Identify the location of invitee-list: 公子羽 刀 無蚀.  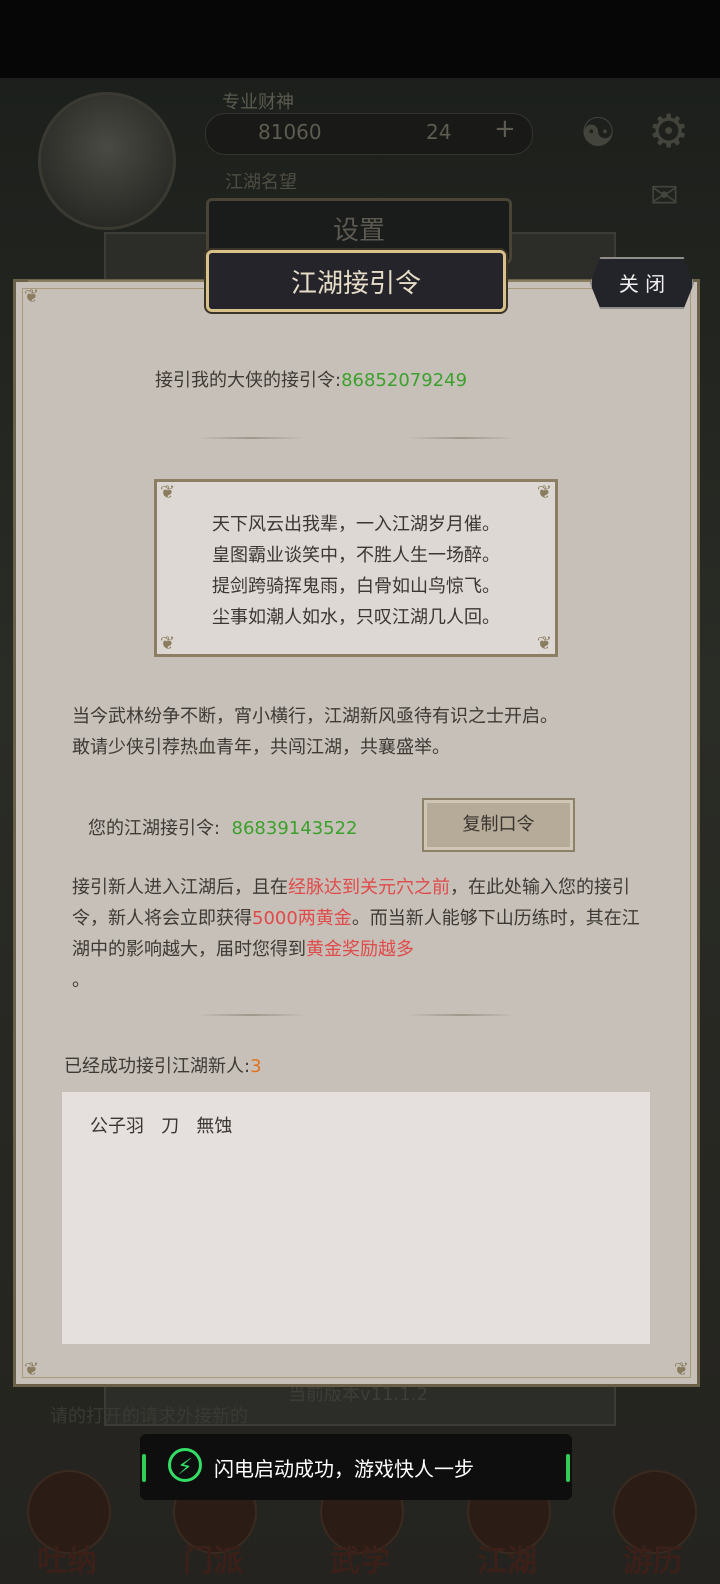
(356, 1218).